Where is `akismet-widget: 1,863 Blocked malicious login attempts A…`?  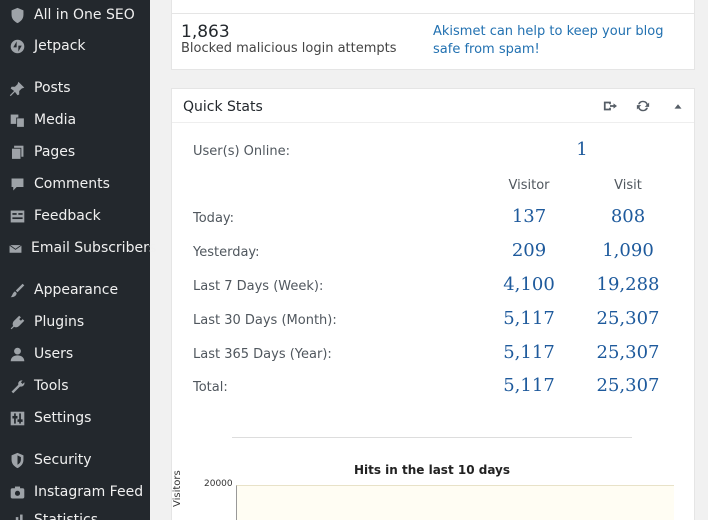 akismet-widget: 1,863 Blocked malicious login attempts A… is located at coordinates (433, 35).